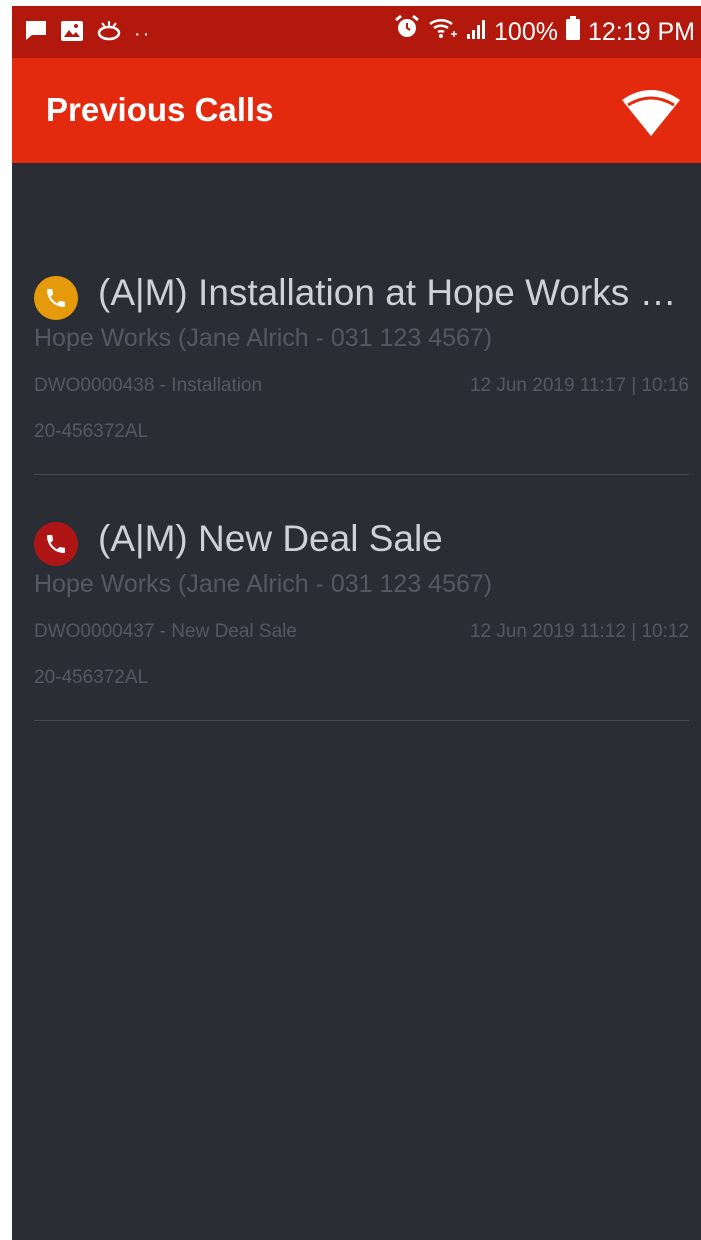  What do you see at coordinates (143, 33) in the screenshot?
I see `more-notifications-indicator: ··` at bounding box center [143, 33].